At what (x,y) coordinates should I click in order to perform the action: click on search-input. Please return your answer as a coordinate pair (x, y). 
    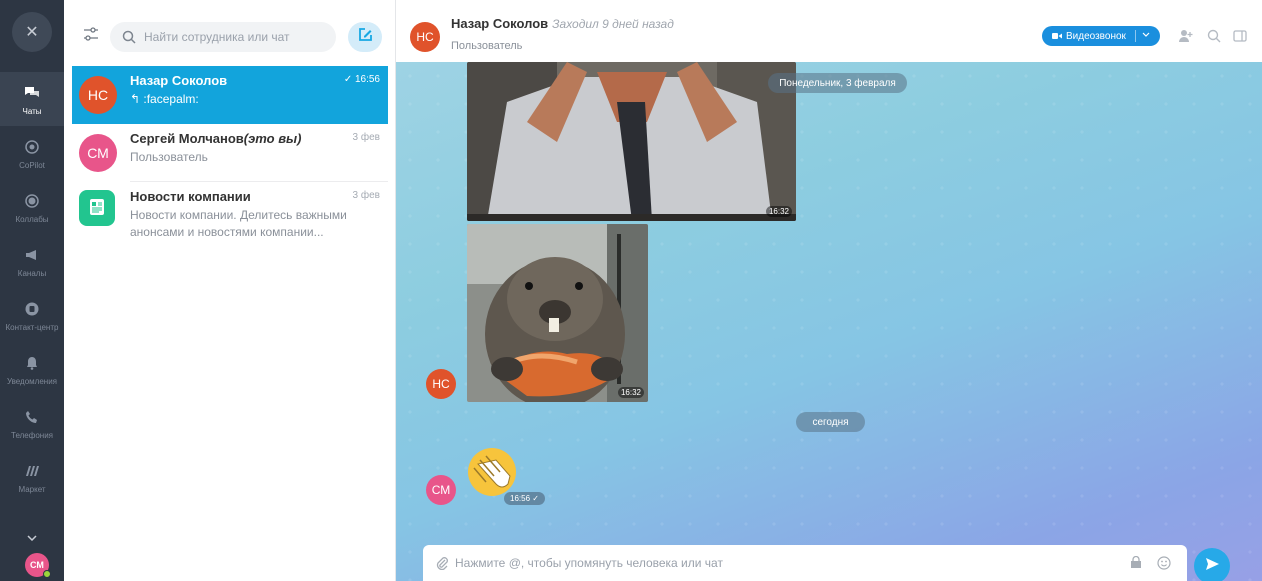
    Looking at the image, I should click on (234, 37).